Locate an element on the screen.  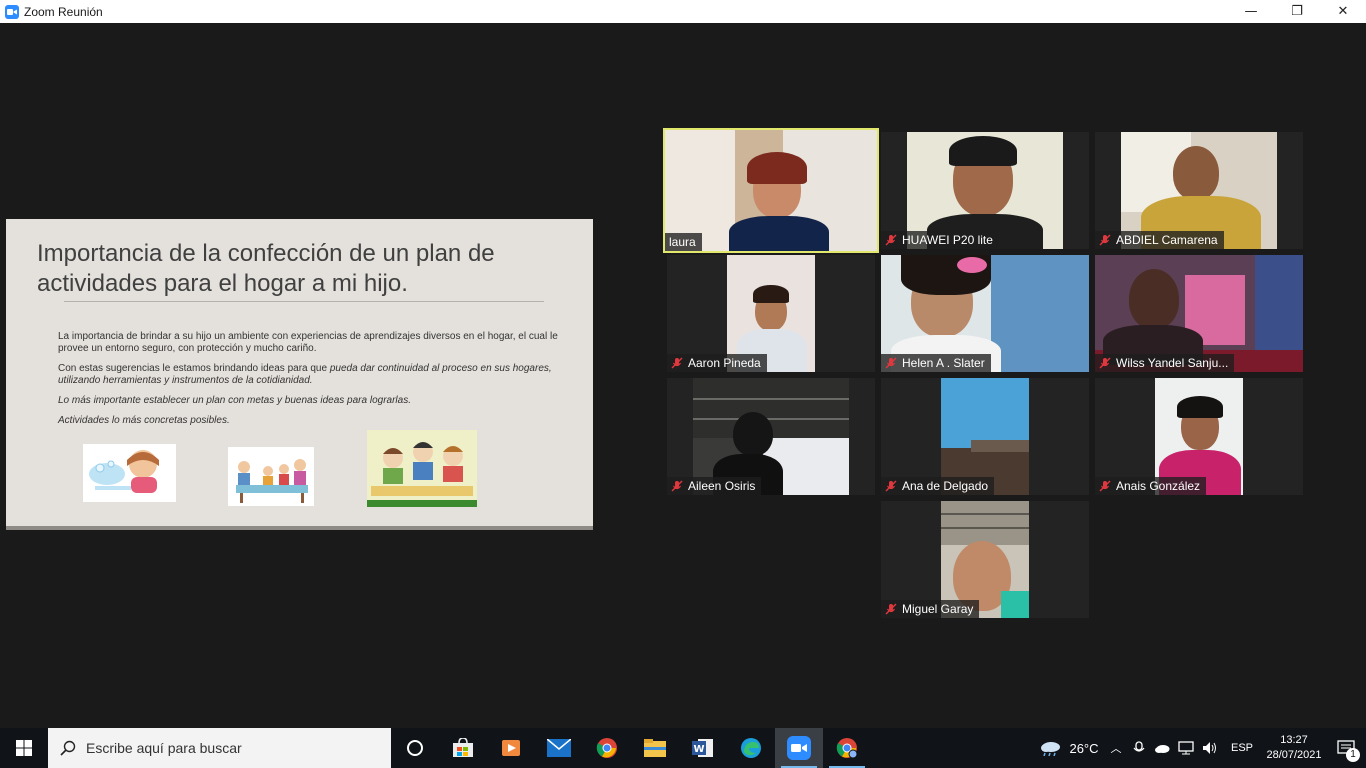
participant-name: Helen A . Slater is located at coordinates (943, 363).